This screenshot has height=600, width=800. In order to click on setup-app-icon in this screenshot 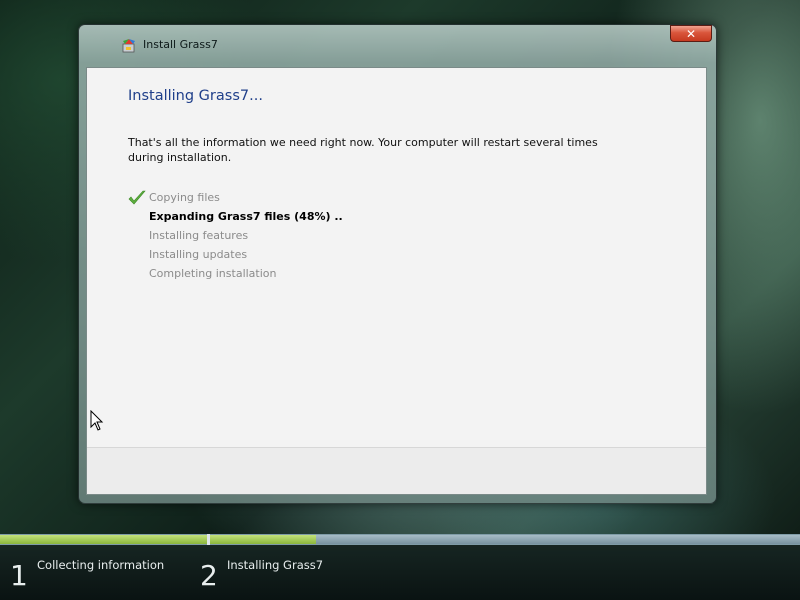, I will do `click(128, 46)`.